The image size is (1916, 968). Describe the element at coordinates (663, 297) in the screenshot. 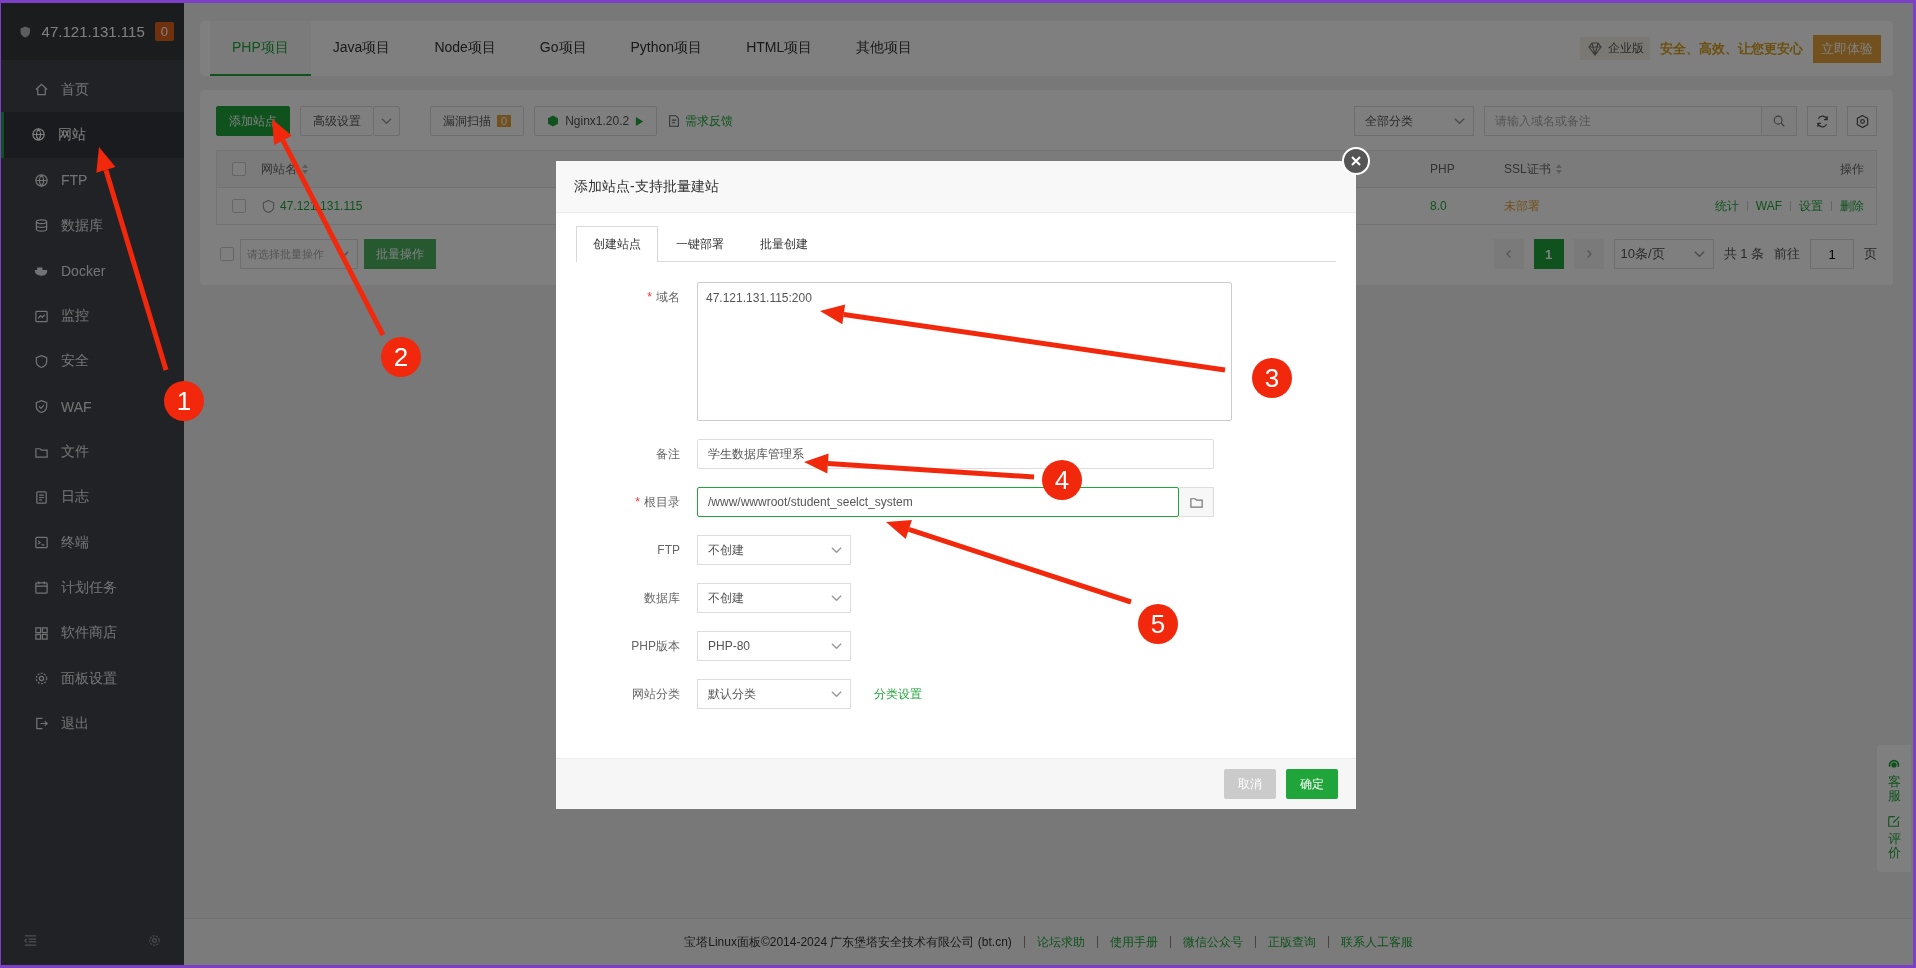

I see `field-label: * 域名` at that location.